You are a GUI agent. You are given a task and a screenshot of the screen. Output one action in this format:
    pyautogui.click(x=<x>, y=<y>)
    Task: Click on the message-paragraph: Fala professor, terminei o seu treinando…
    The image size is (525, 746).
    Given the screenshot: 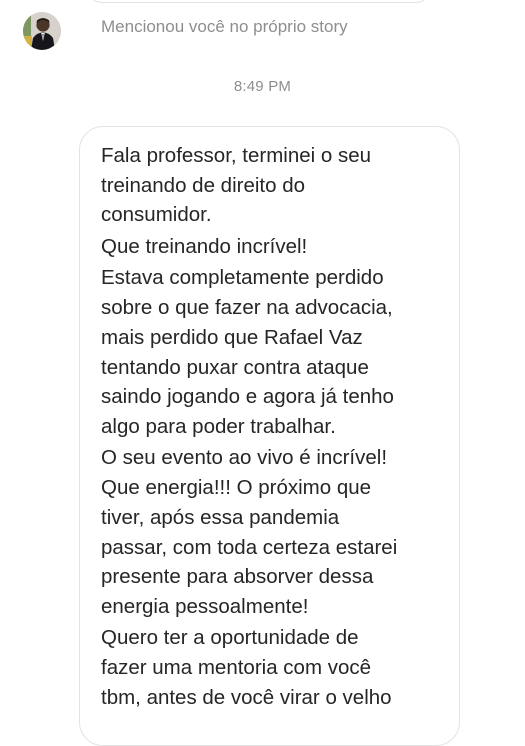 What is the action you would take?
    pyautogui.click(x=273, y=185)
    